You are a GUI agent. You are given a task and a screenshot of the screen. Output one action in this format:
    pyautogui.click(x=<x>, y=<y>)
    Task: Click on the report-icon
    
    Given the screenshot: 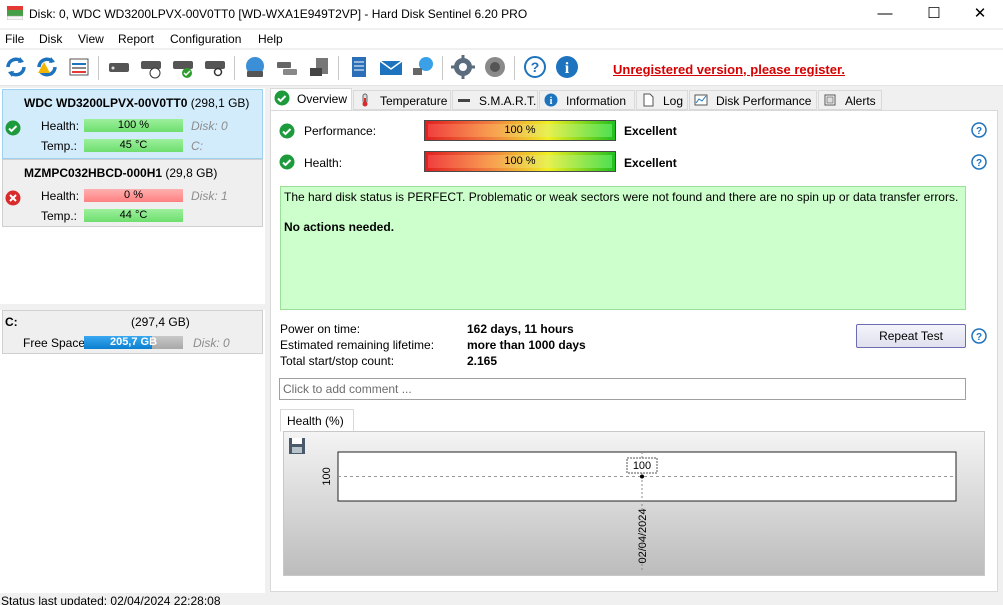 What is the action you would take?
    pyautogui.click(x=79, y=67)
    